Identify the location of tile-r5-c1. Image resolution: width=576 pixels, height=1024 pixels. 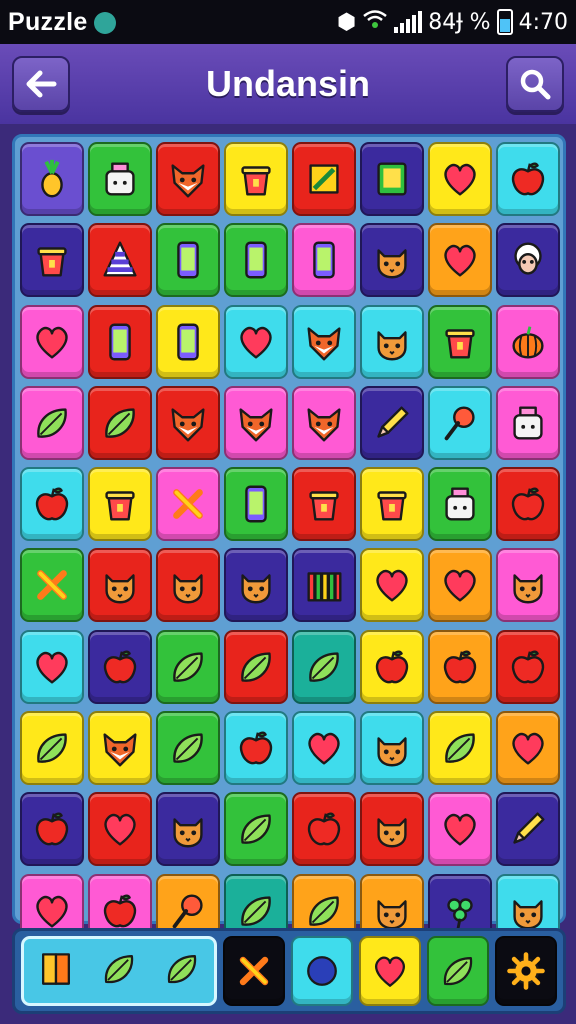
(52, 504).